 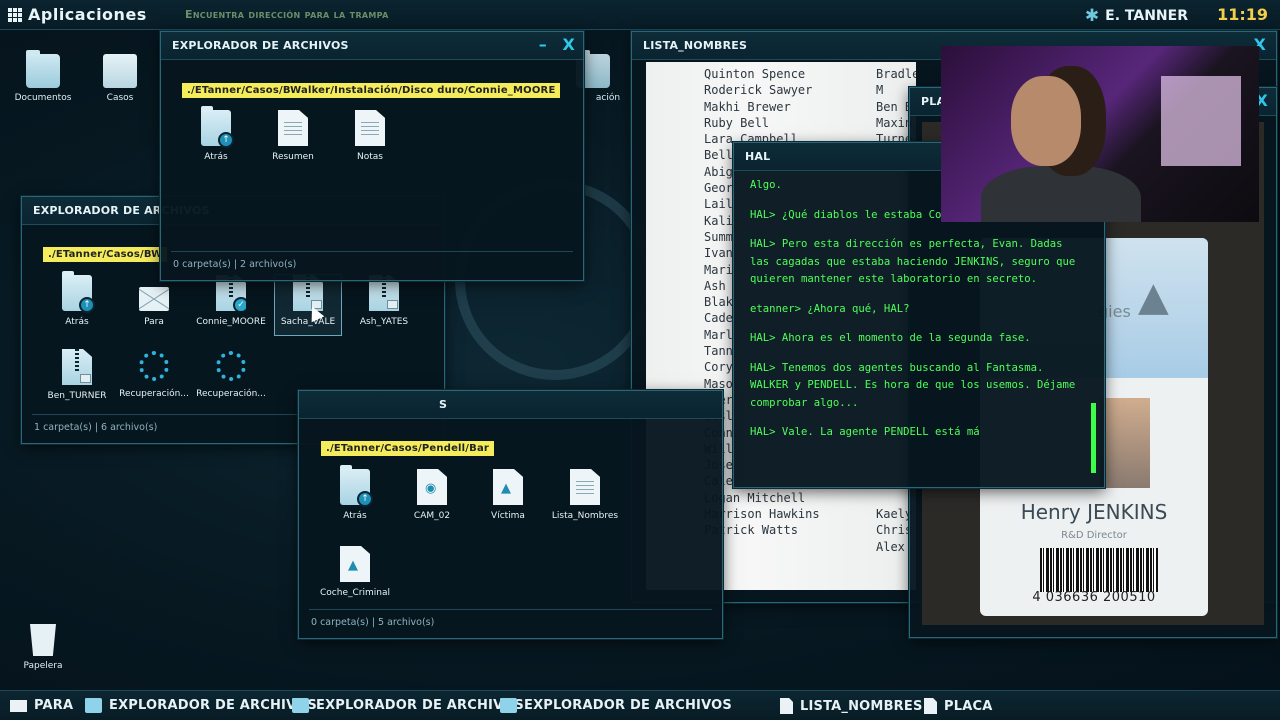 What do you see at coordinates (1146, 16) in the screenshot?
I see `user-name: E. TANNER` at bounding box center [1146, 16].